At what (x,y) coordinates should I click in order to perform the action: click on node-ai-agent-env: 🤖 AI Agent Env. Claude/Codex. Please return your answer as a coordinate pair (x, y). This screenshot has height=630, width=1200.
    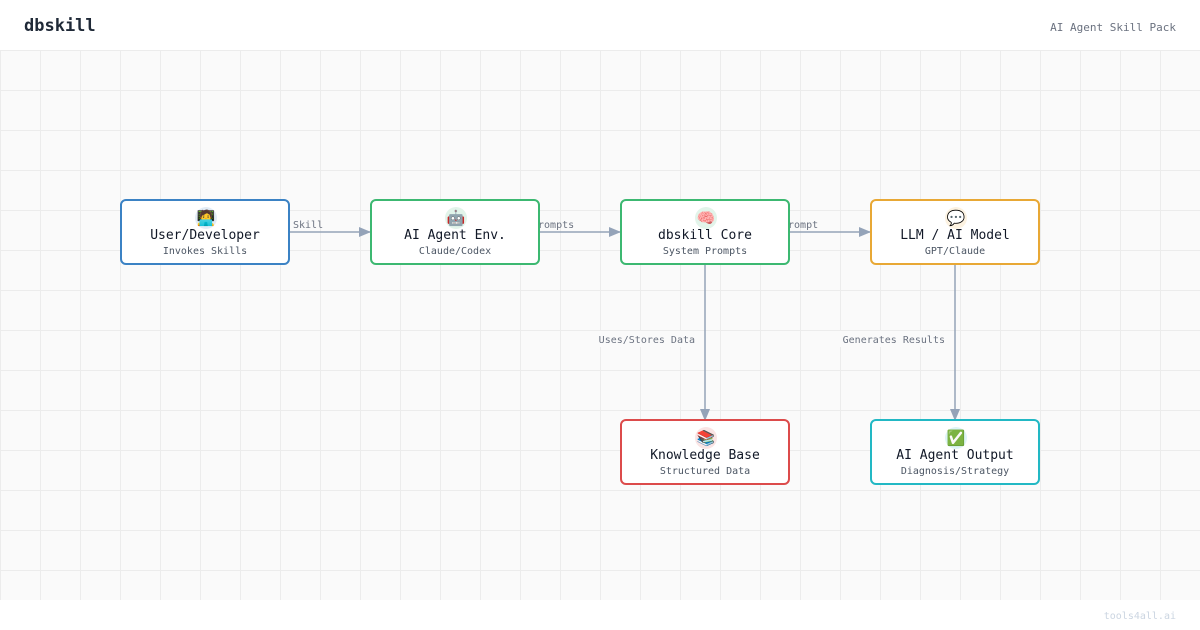
    Looking at the image, I should click on (455, 232).